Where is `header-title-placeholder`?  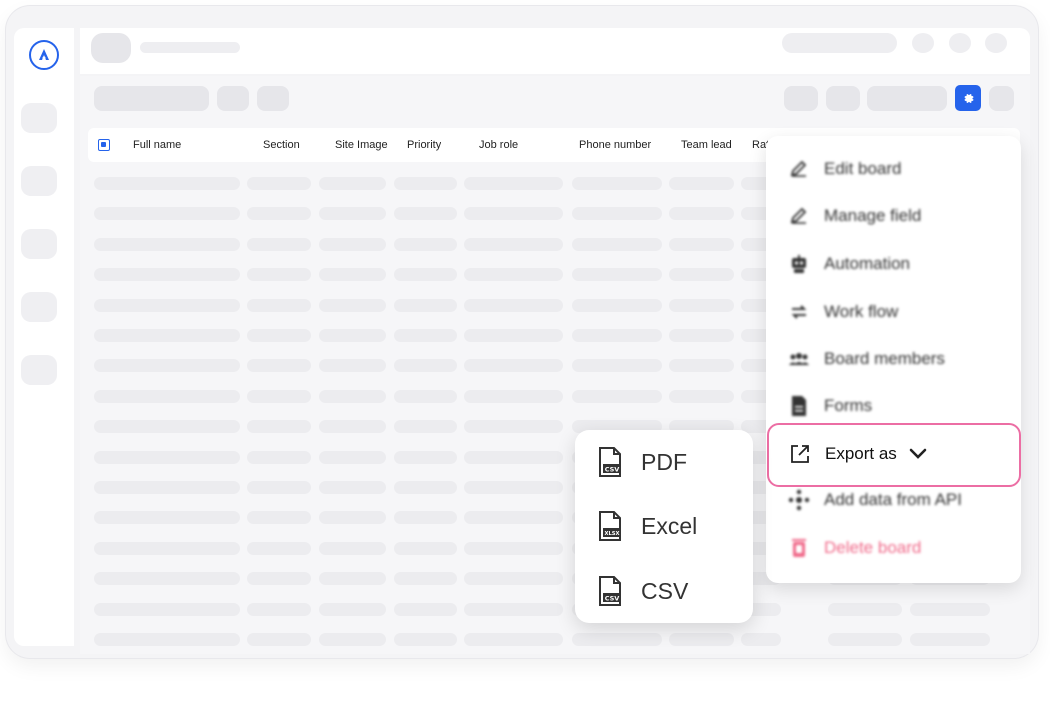 header-title-placeholder is located at coordinates (190, 47).